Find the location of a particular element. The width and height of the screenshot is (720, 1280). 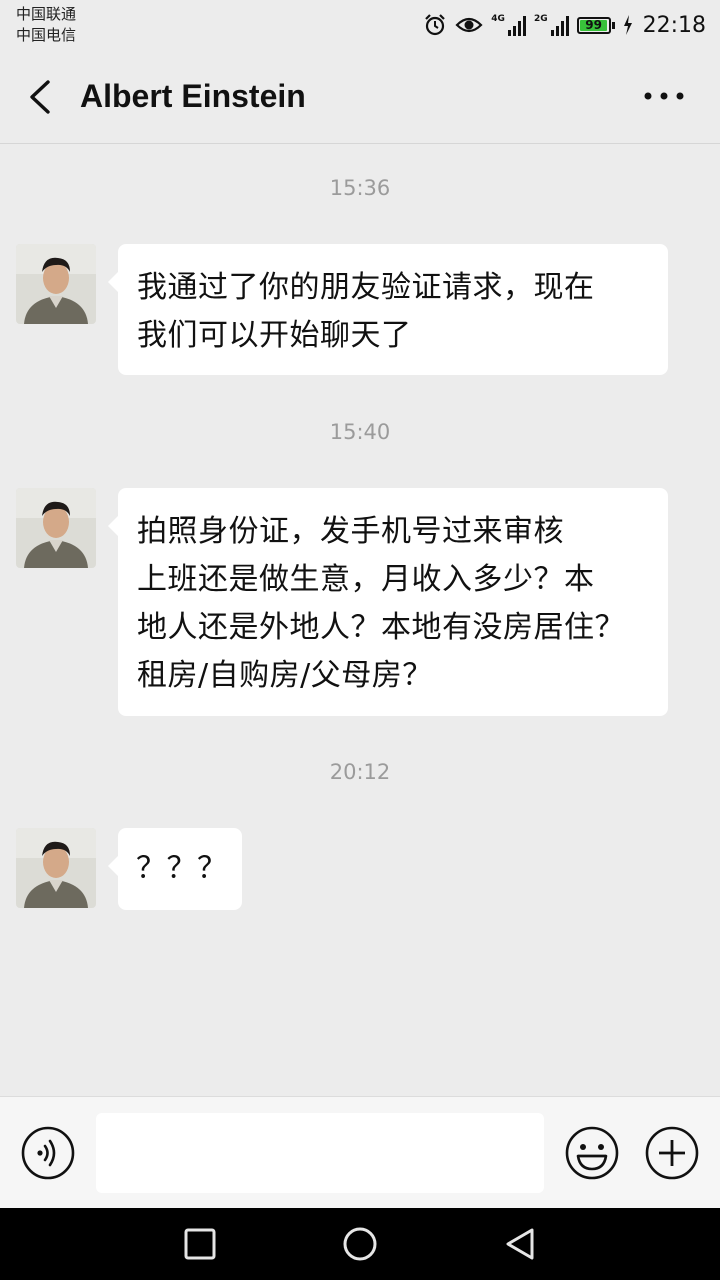

battery-level: 99 is located at coordinates (593, 25).